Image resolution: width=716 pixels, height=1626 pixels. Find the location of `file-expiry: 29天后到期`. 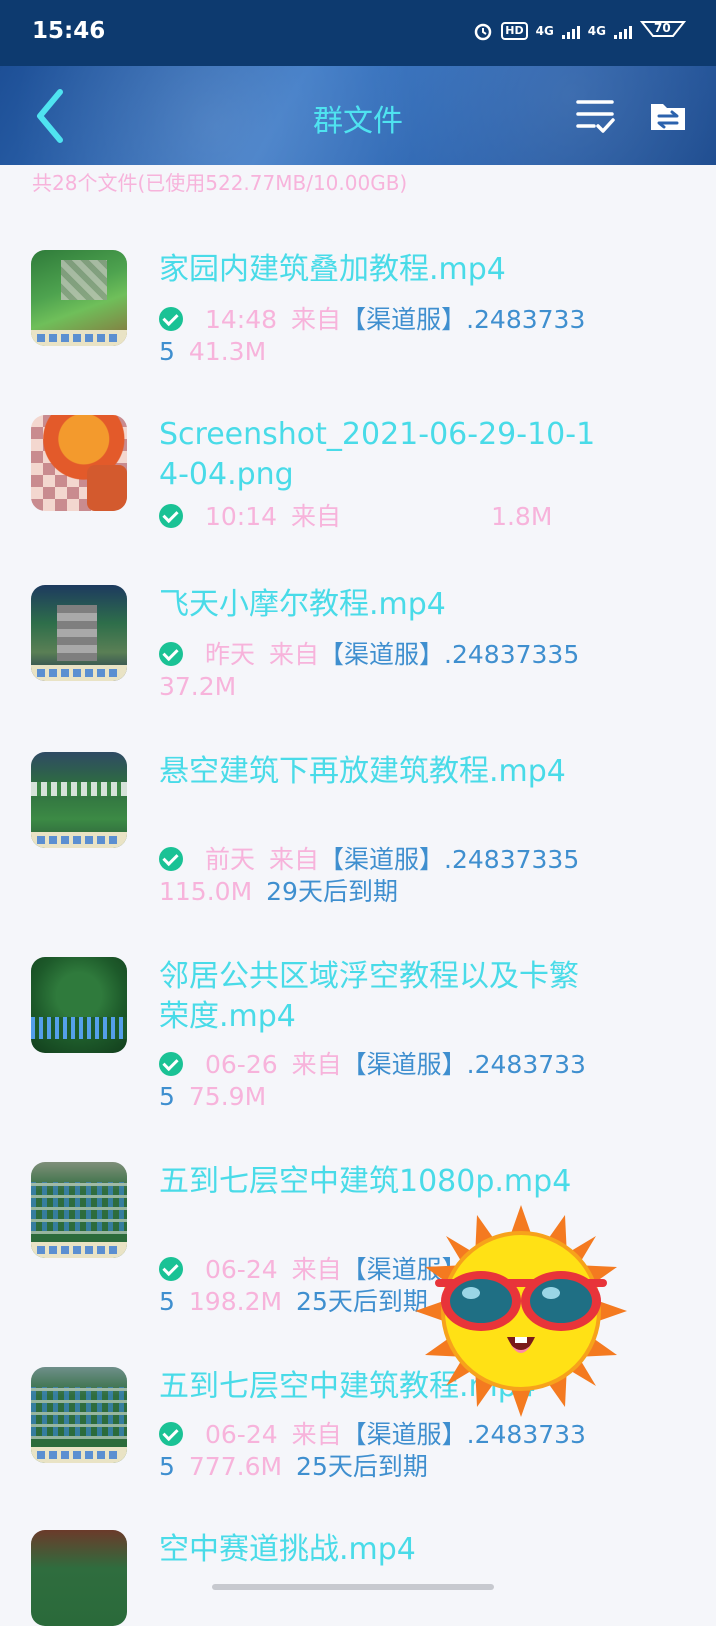

file-expiry: 29天后到期 is located at coordinates (332, 891).